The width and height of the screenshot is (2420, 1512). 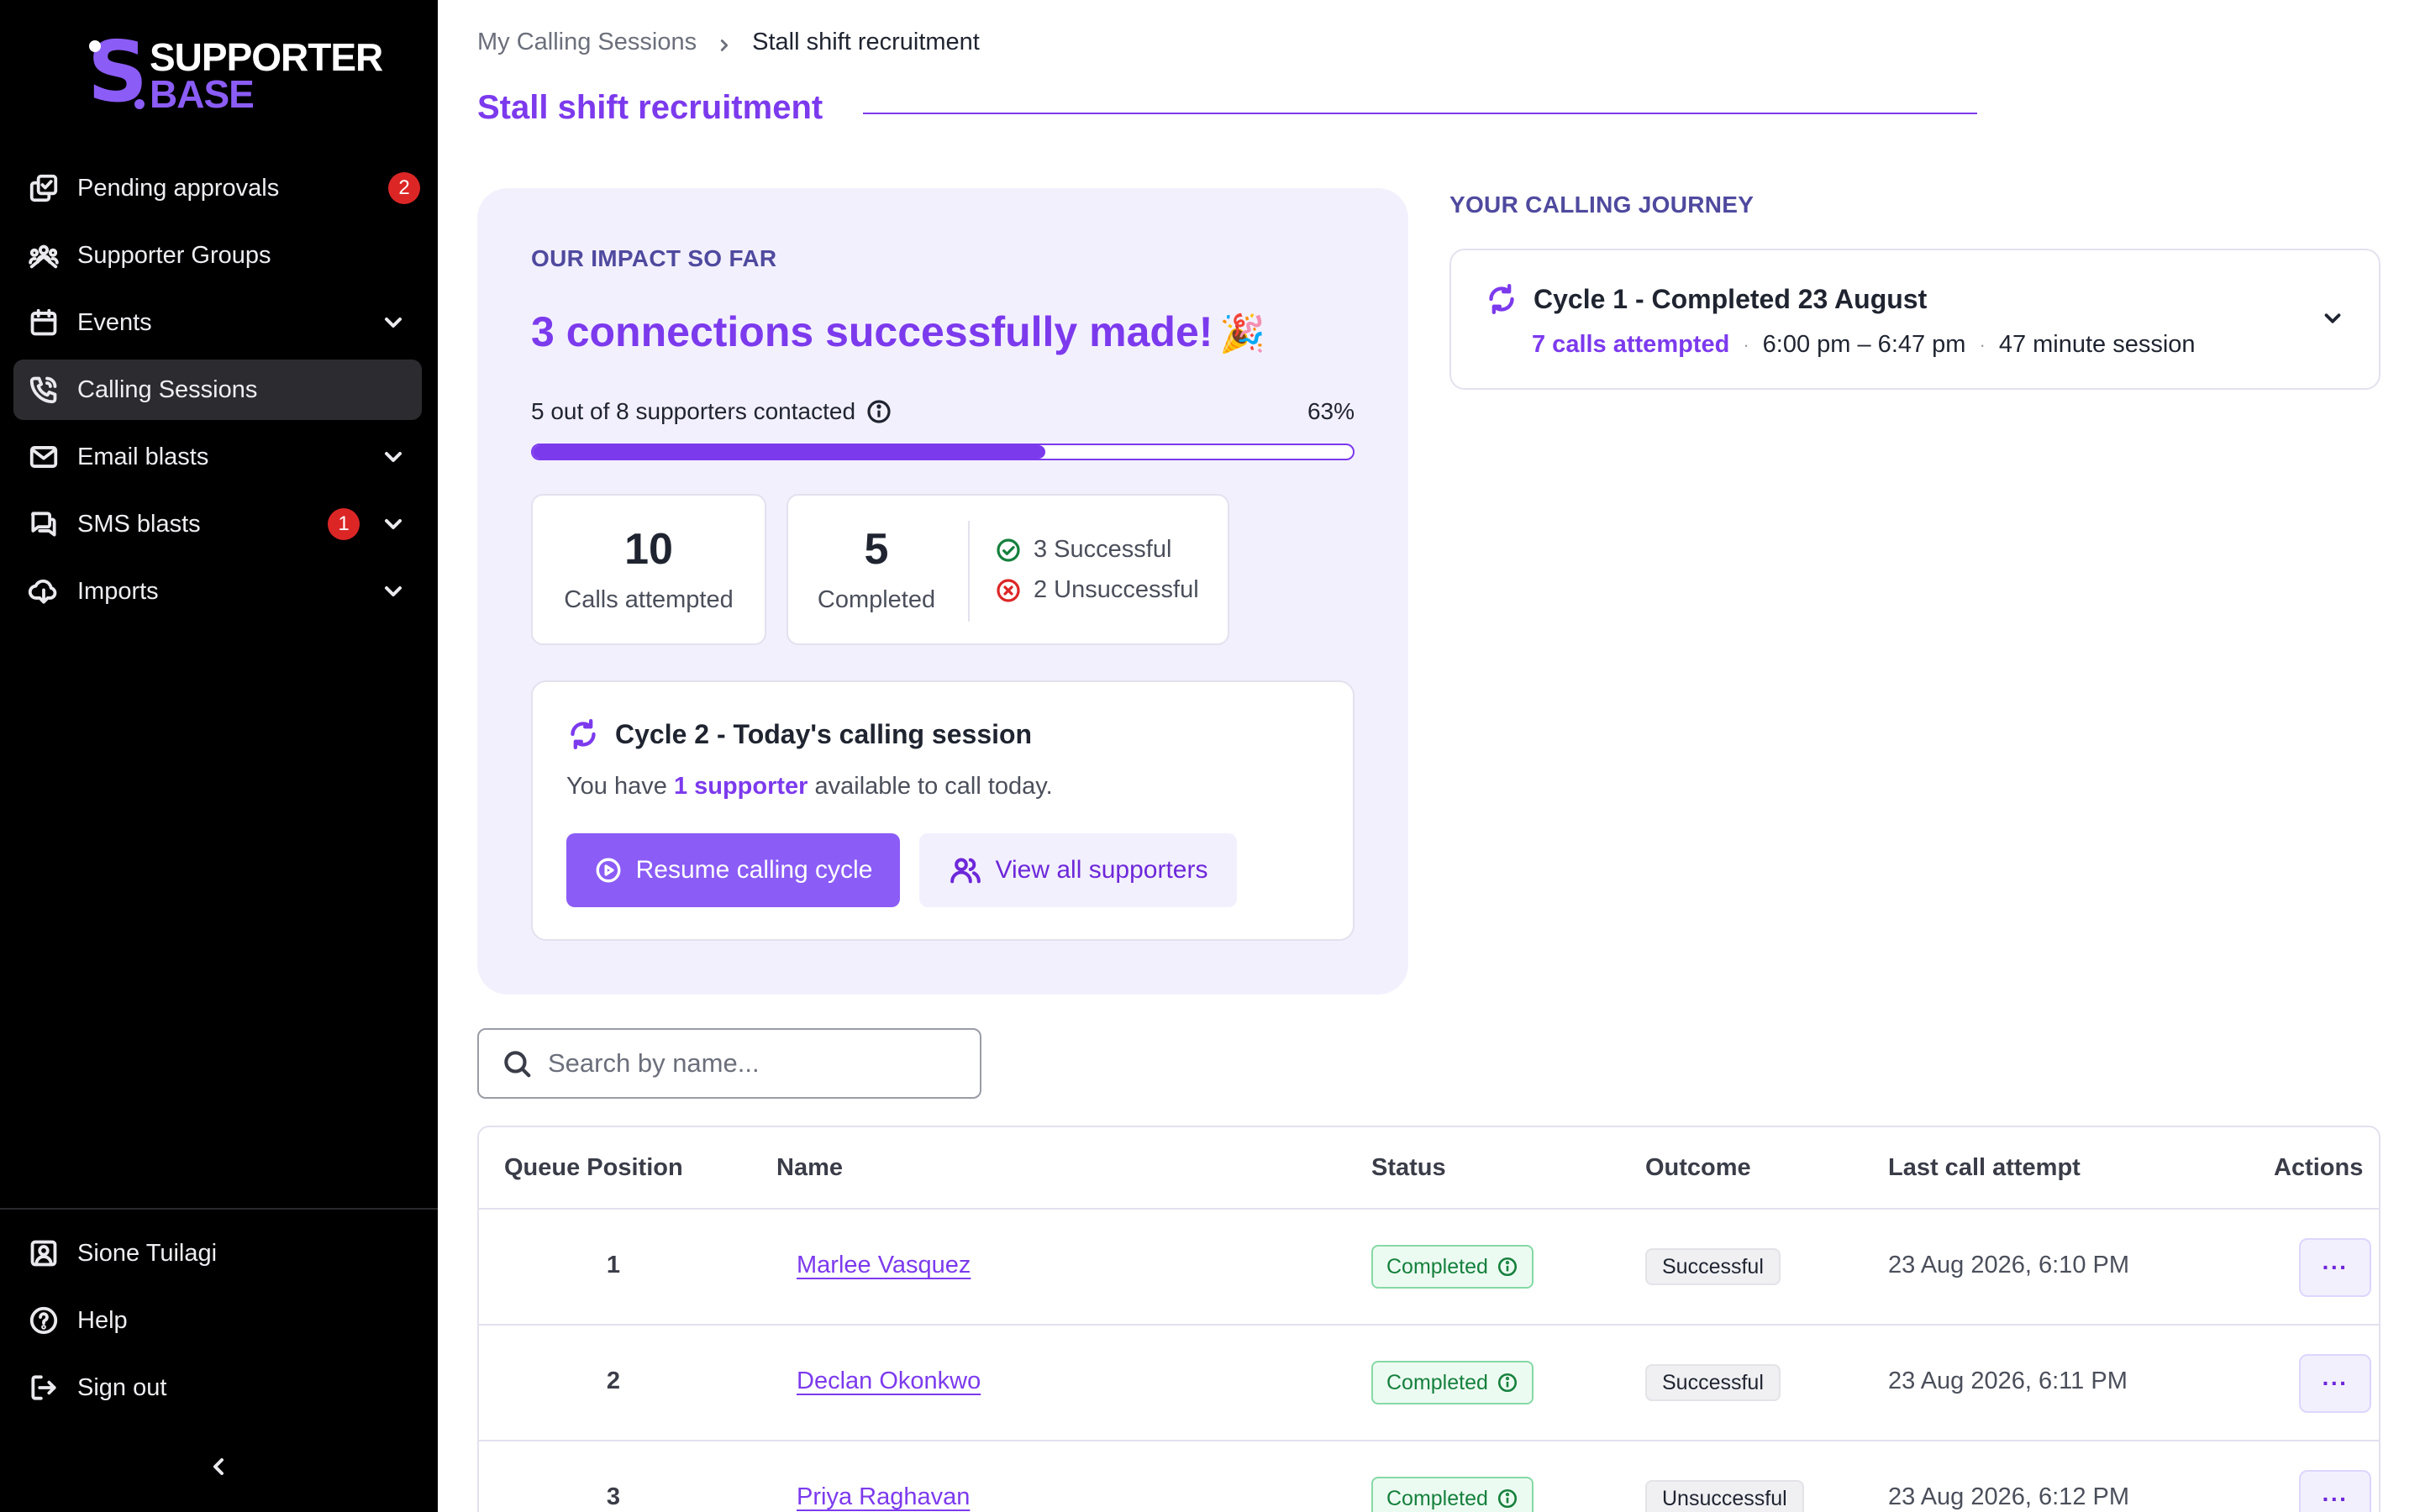 What do you see at coordinates (2008, 1381) in the screenshot?
I see `last-call-attempt-cell: 23 Aug 2026, 6:11 PM` at bounding box center [2008, 1381].